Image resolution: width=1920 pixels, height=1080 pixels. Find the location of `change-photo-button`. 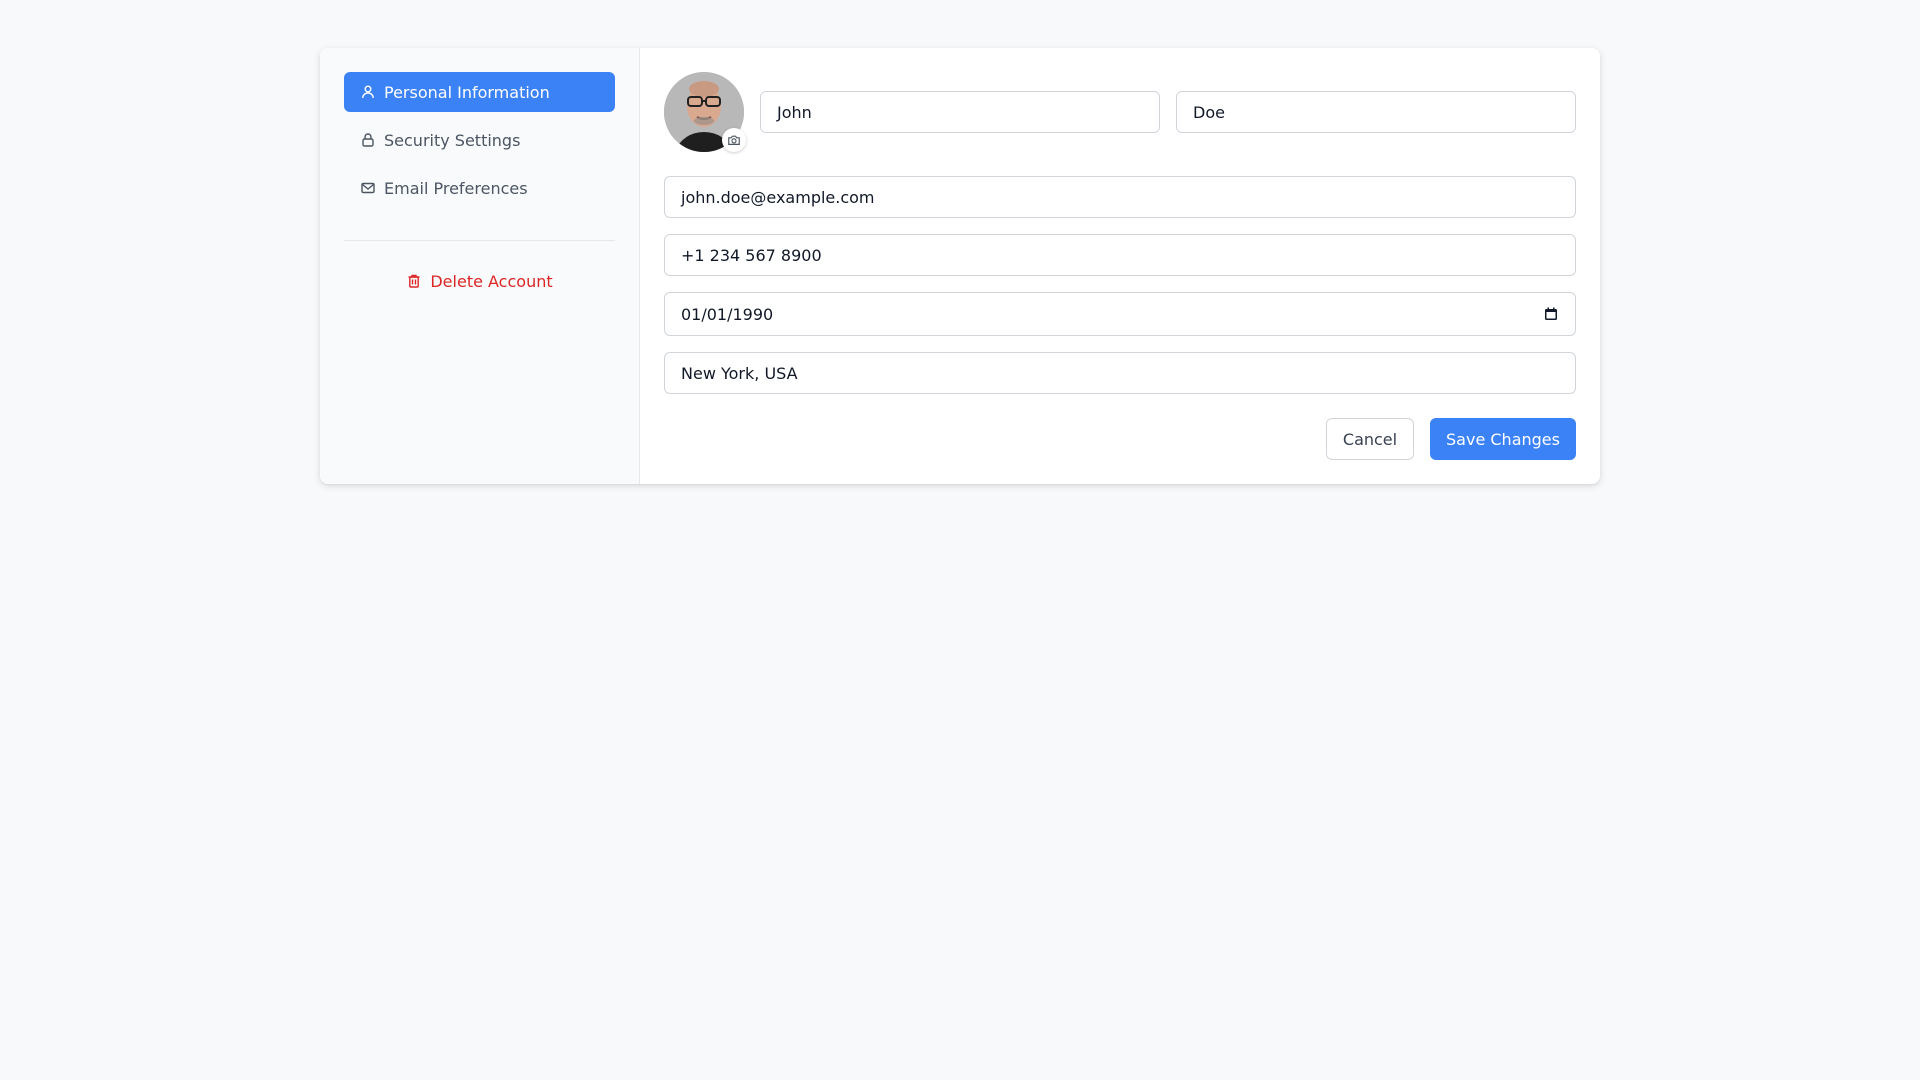

change-photo-button is located at coordinates (734, 140).